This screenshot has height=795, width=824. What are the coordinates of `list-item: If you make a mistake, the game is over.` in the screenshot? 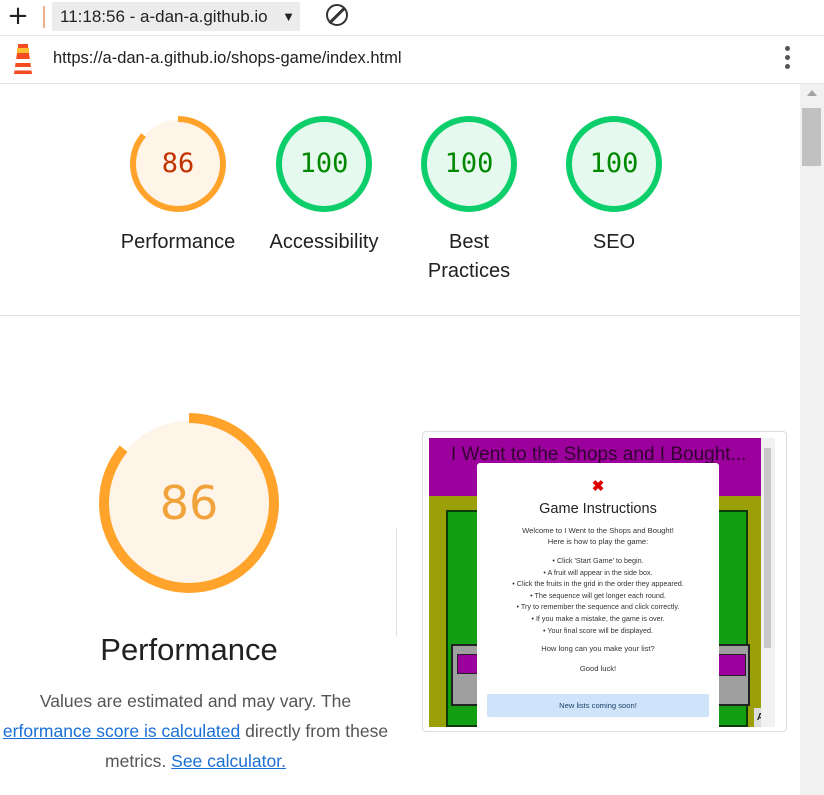 It's located at (598, 619).